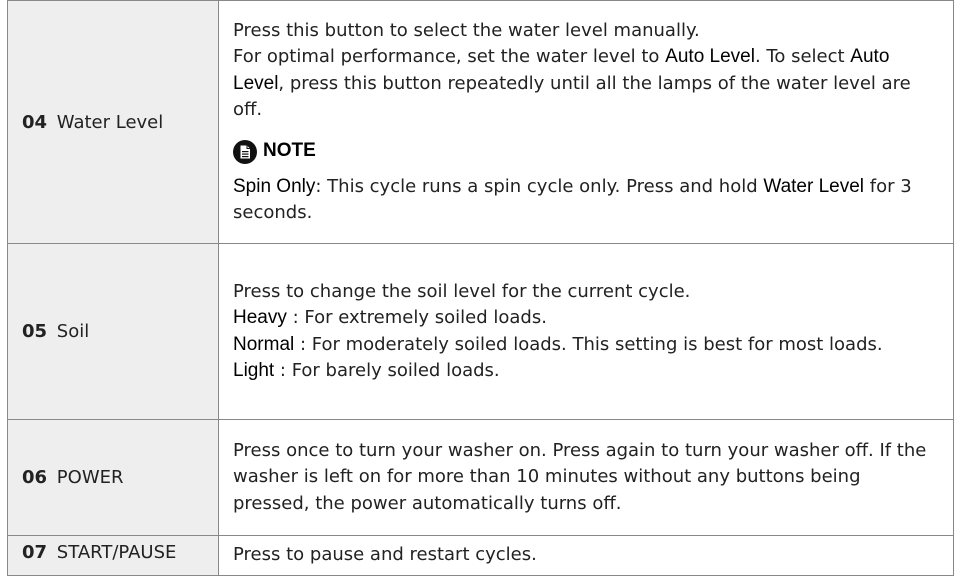 Image resolution: width=961 pixels, height=576 pixels. What do you see at coordinates (587, 151) in the screenshot?
I see `note-heading: NOTE` at bounding box center [587, 151].